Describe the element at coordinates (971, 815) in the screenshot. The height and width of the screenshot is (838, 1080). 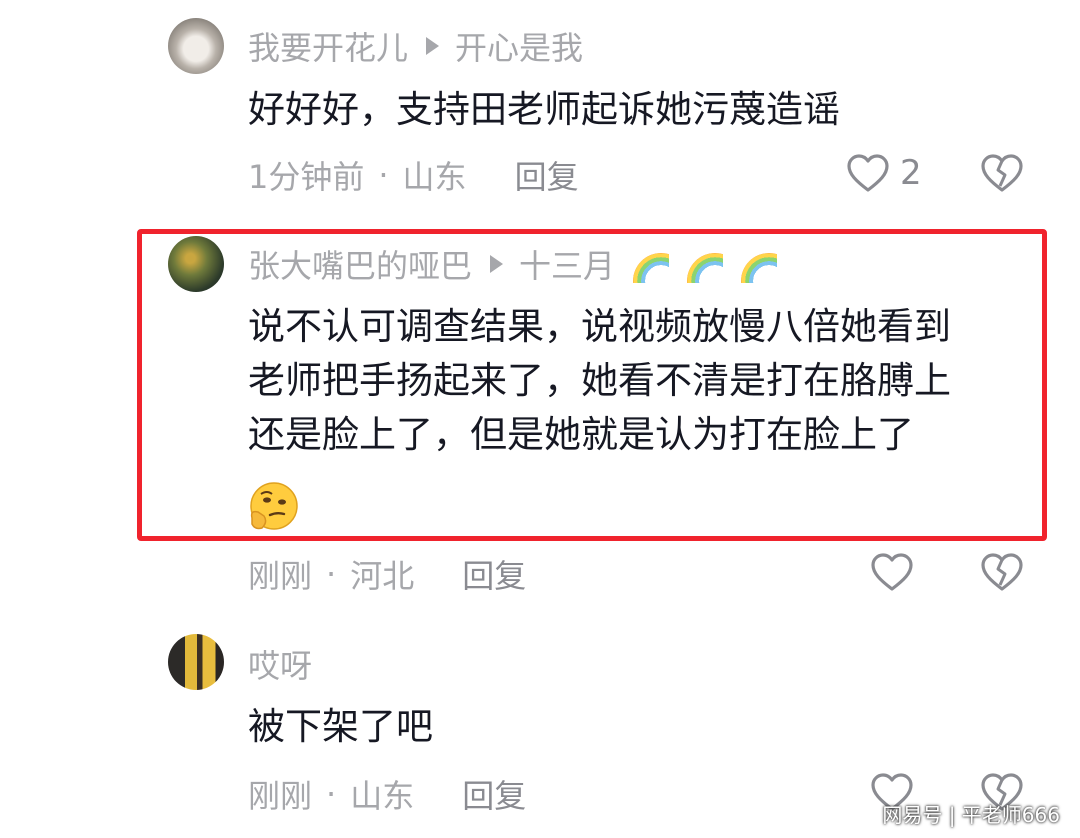
I see `watermark: 网易号 | 平老师666` at that location.